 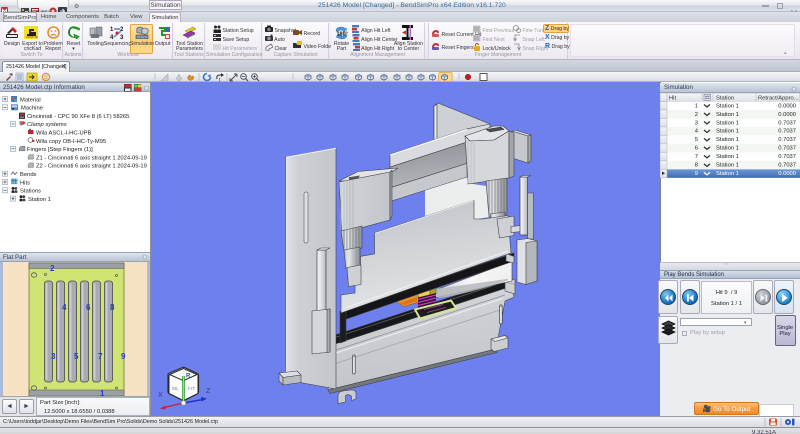 What do you see at coordinates (32, 109) in the screenshot?
I see `svg-text: Machine` at bounding box center [32, 109].